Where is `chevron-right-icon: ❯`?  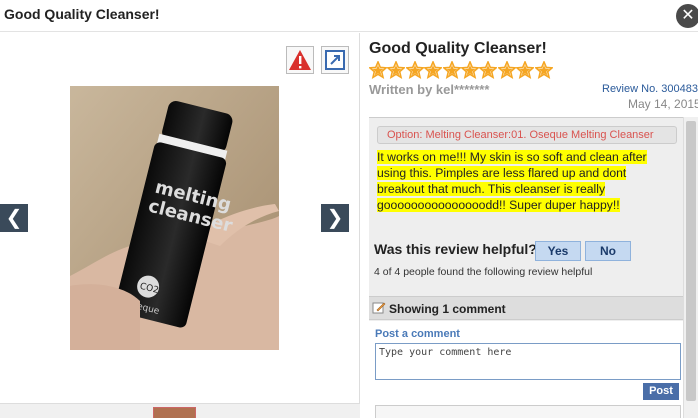 chevron-right-icon: ❯ is located at coordinates (335, 218).